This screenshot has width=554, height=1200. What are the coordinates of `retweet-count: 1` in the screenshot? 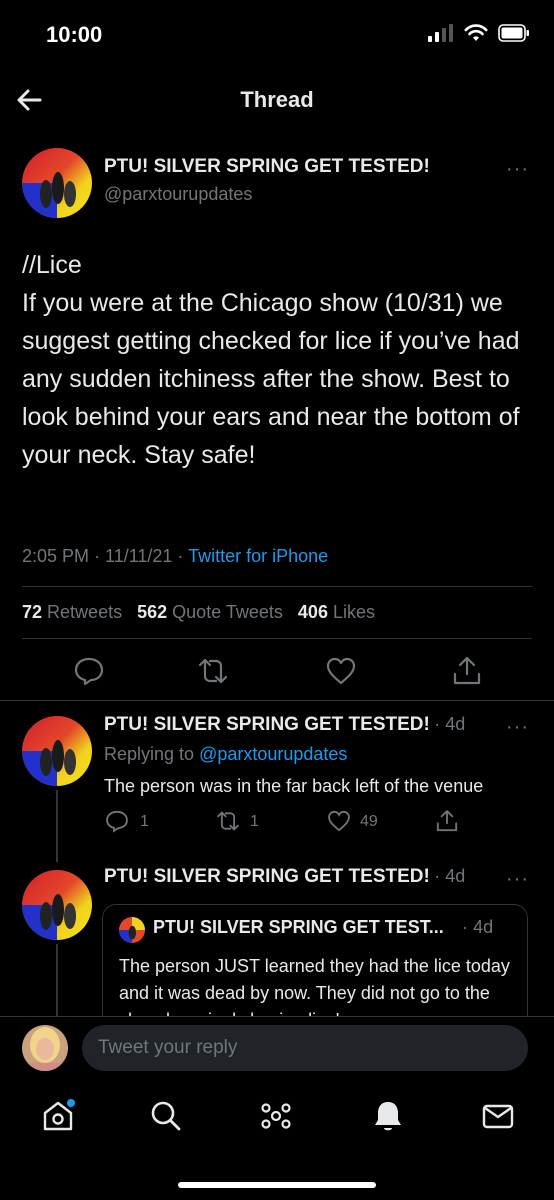 It's located at (254, 821).